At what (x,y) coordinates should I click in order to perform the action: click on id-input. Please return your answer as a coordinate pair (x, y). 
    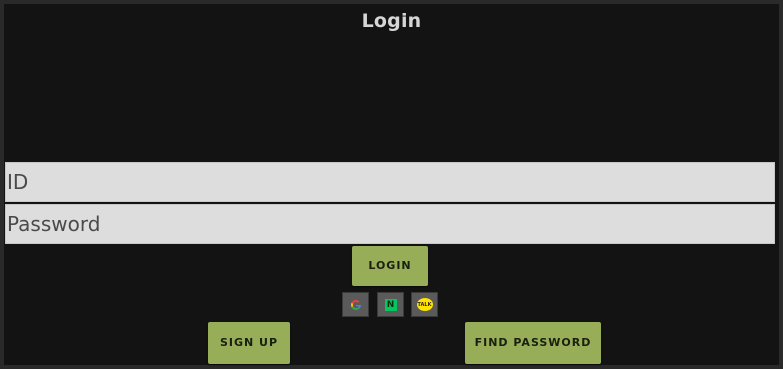
    Looking at the image, I should click on (390, 182).